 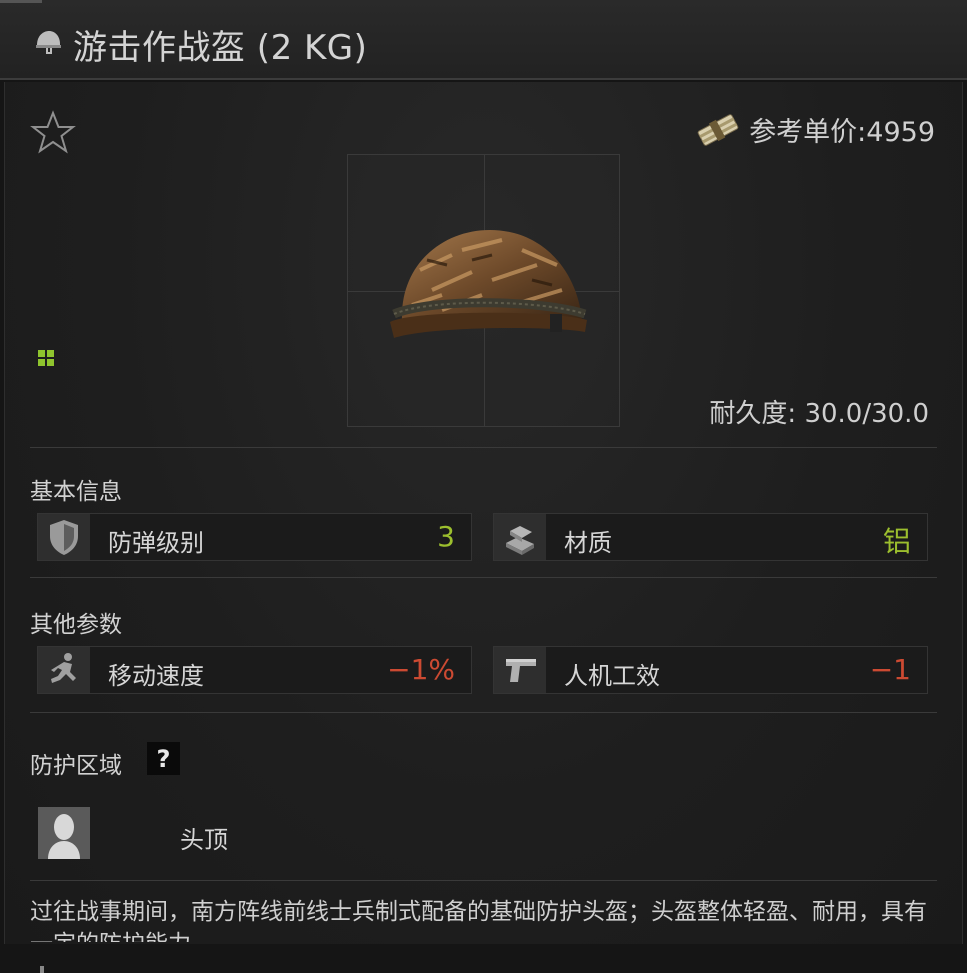 What do you see at coordinates (483, 958) in the screenshot?
I see `bottom-bar` at bounding box center [483, 958].